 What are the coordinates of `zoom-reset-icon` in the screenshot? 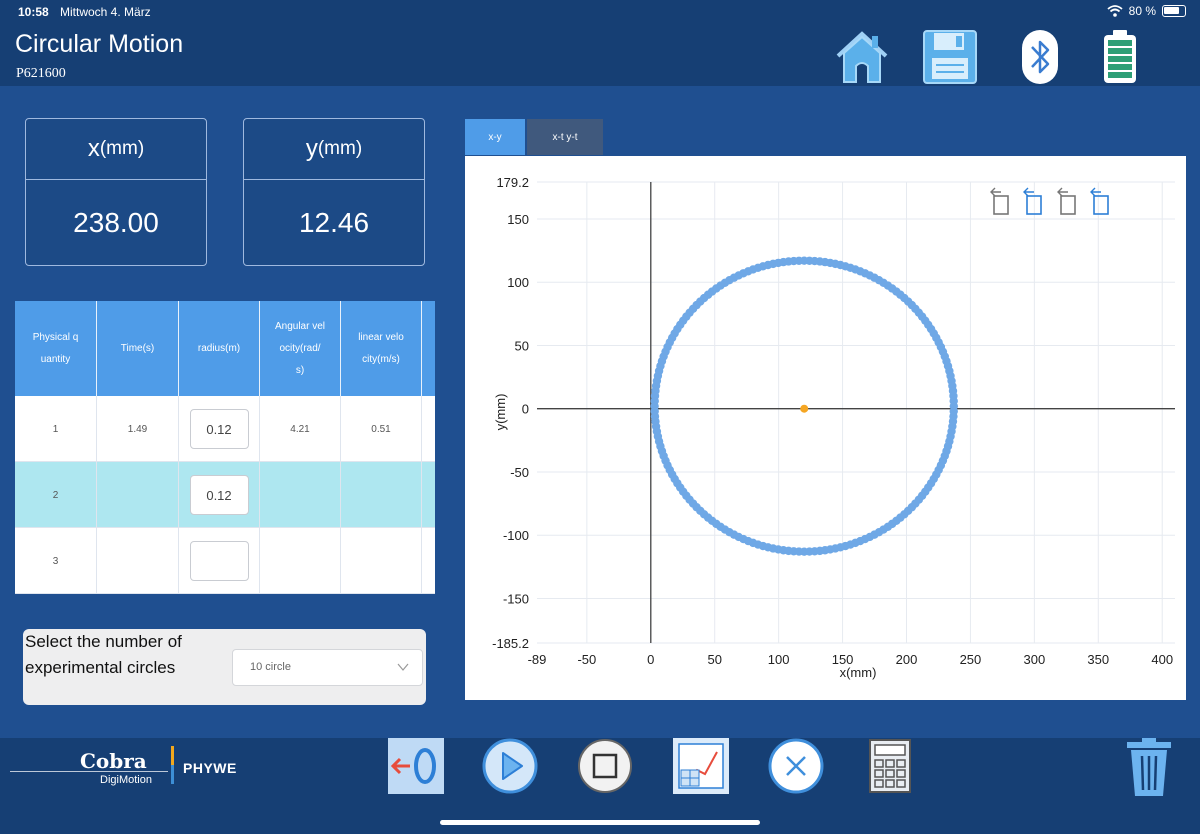 It's located at (999, 201).